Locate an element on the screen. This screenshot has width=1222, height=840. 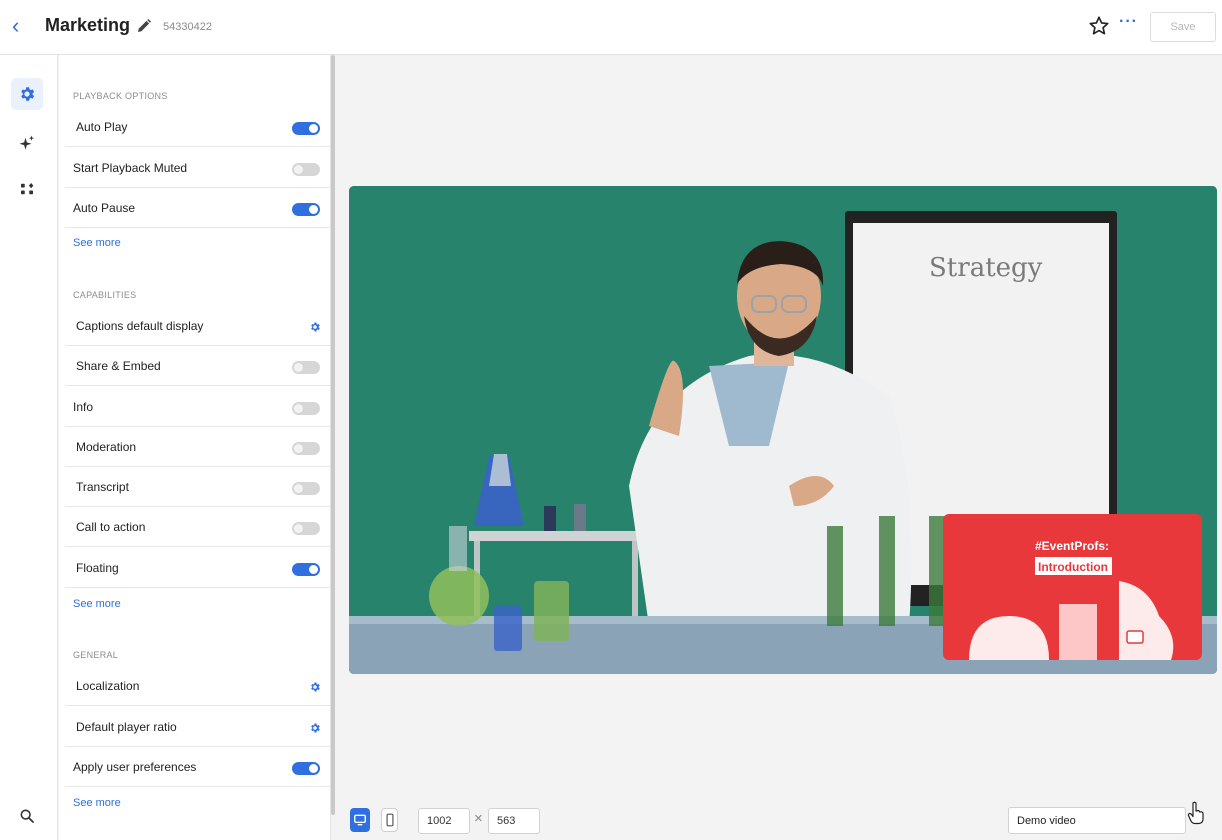
setting-auto-play: Auto Play is located at coordinates (197, 127).